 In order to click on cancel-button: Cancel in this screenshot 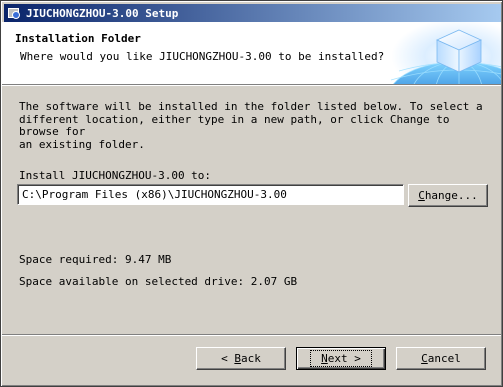, I will do `click(441, 358)`.